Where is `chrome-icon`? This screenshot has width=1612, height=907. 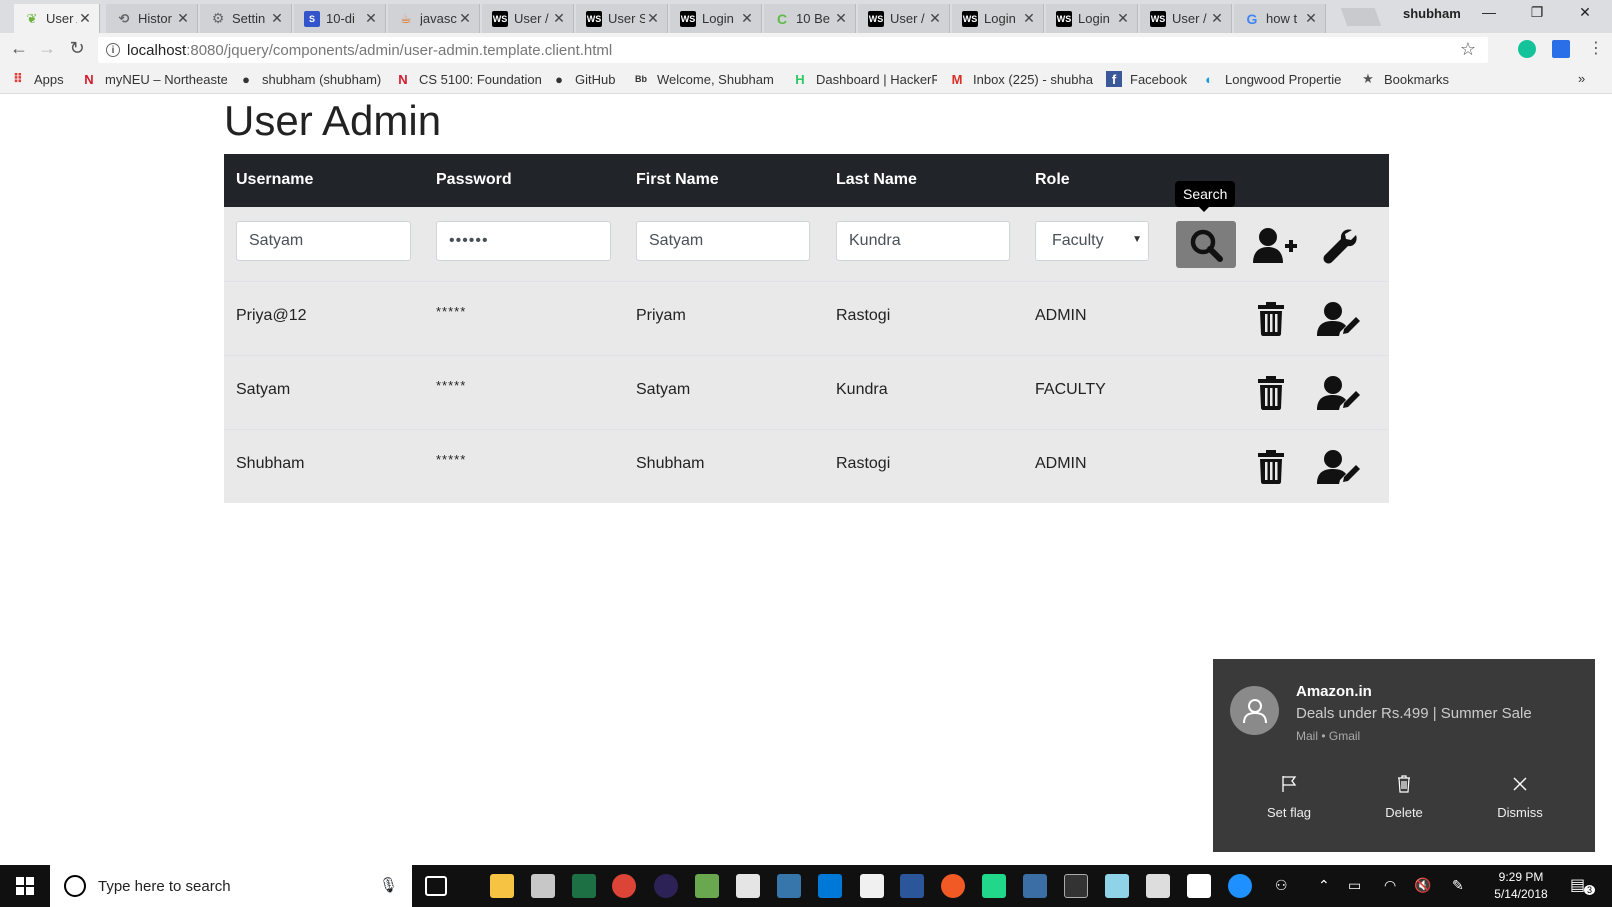 chrome-icon is located at coordinates (624, 886).